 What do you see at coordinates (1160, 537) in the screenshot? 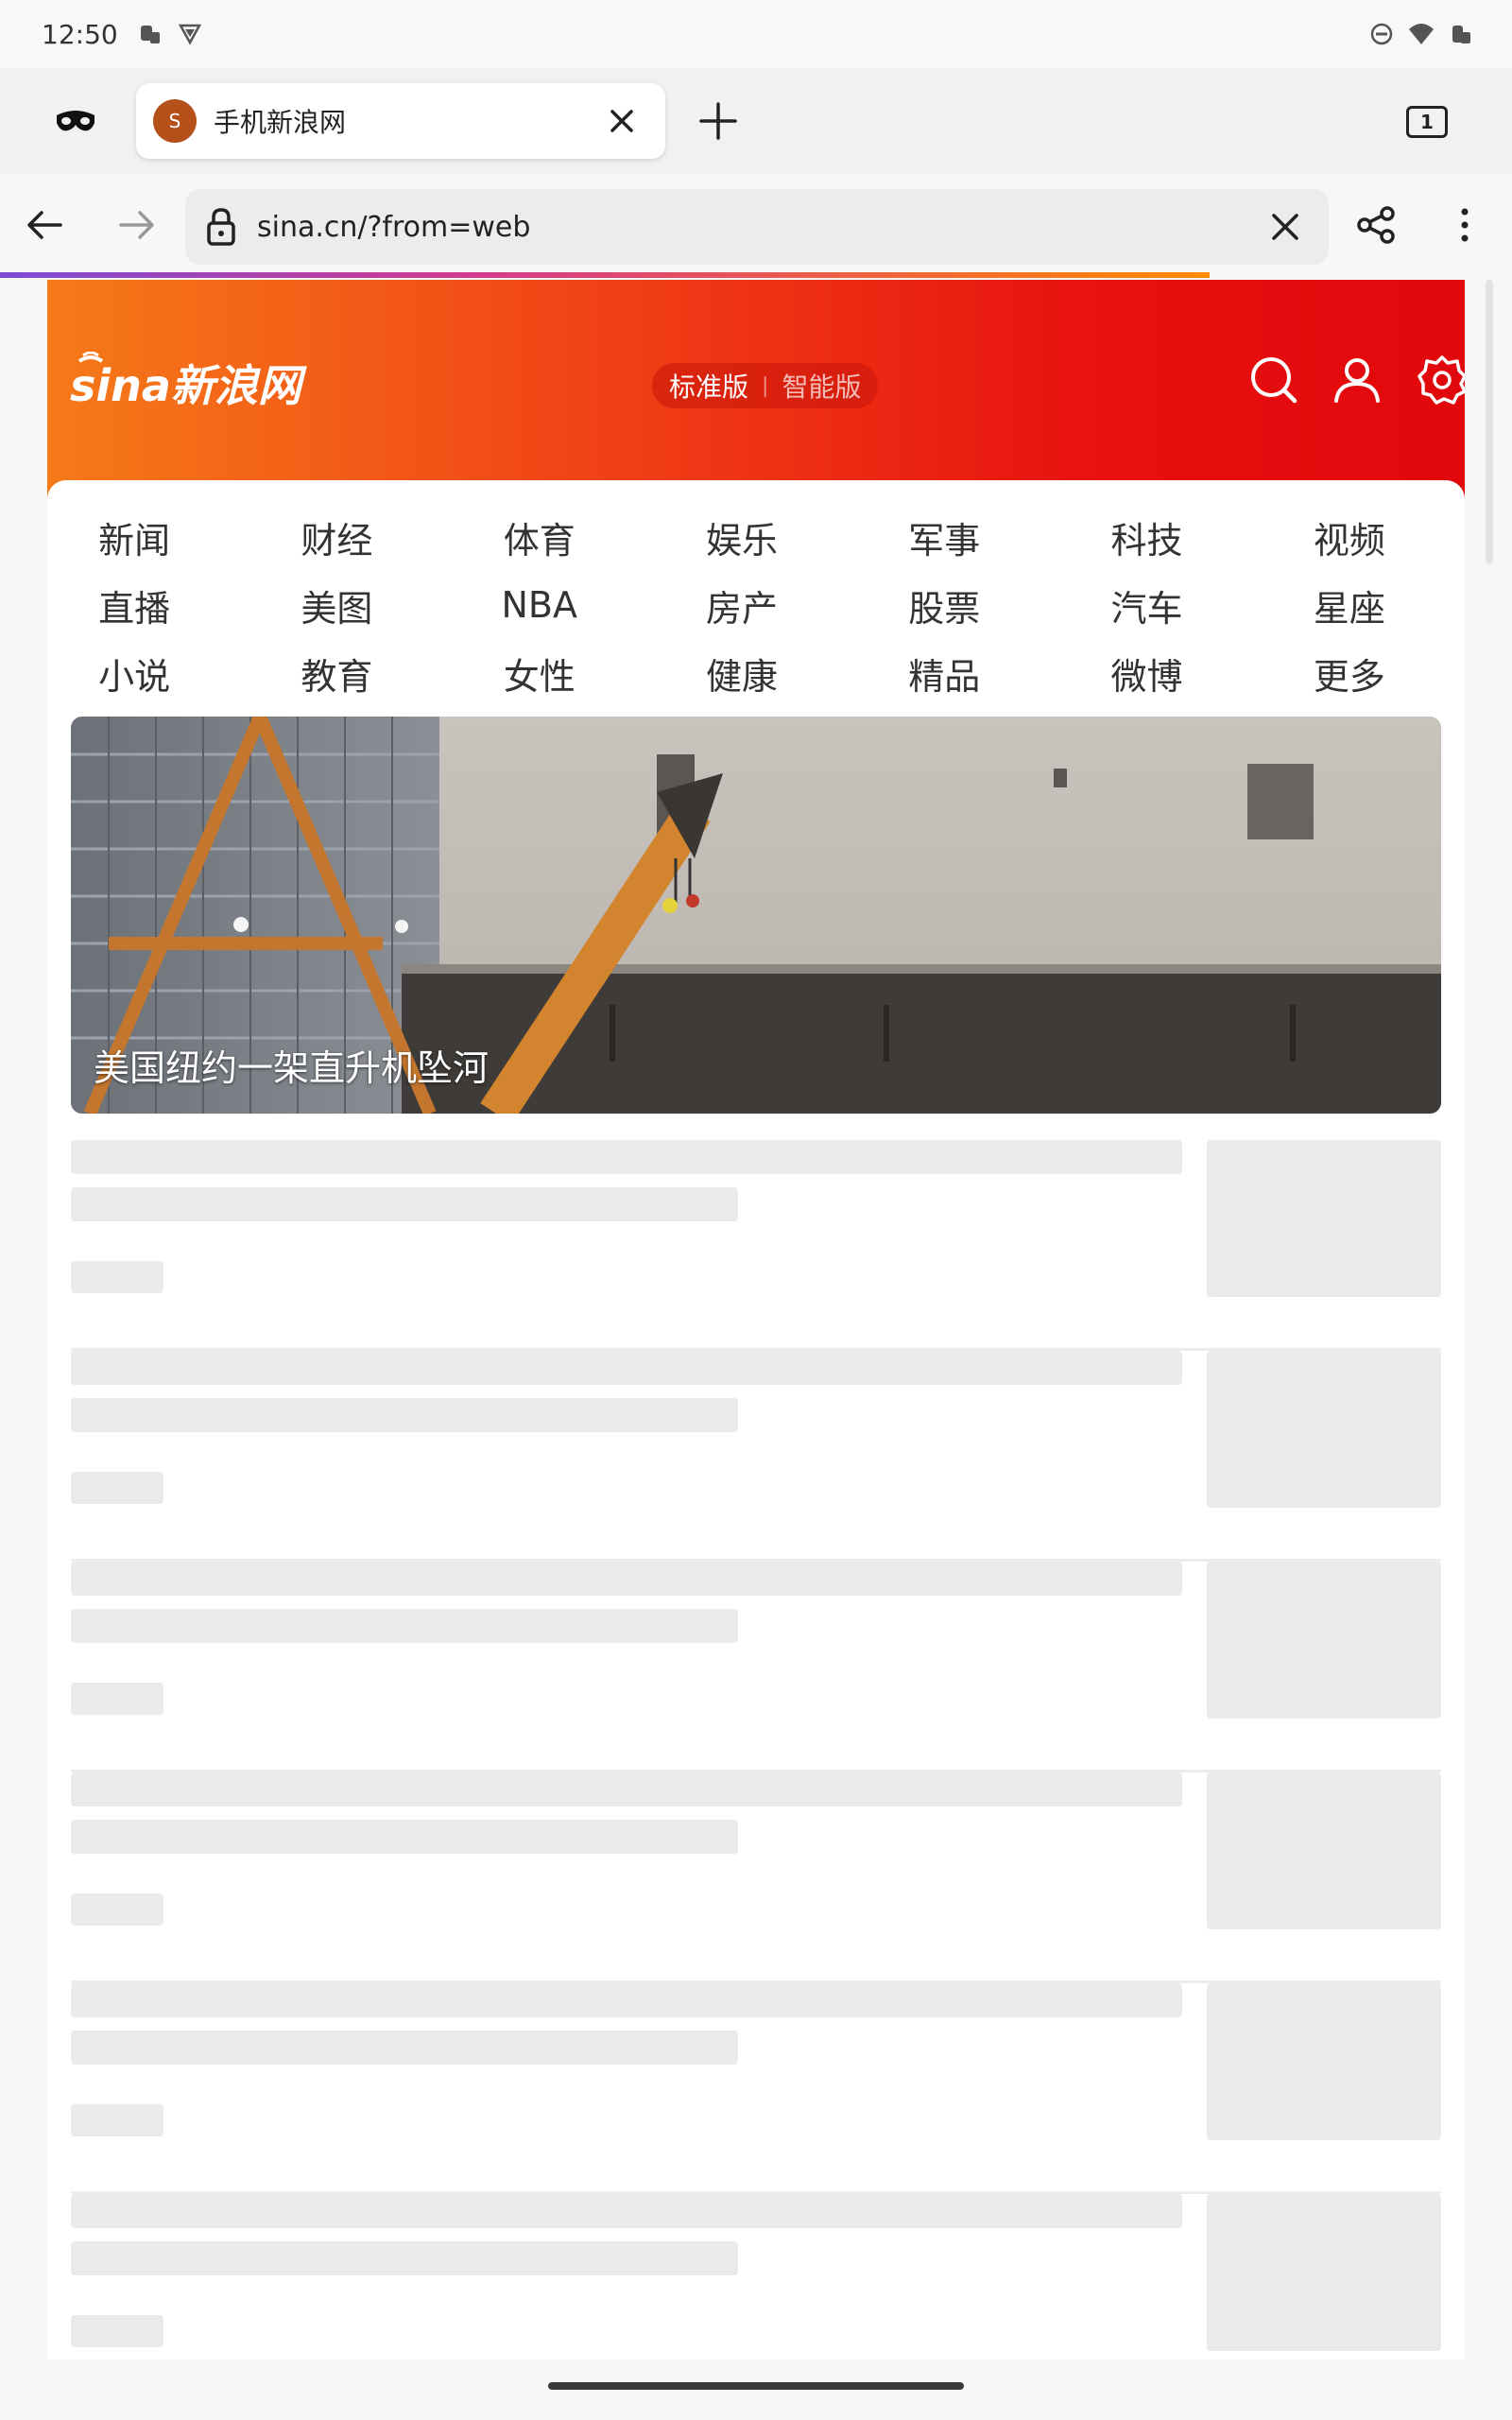
I see `nav-item: 科技` at bounding box center [1160, 537].